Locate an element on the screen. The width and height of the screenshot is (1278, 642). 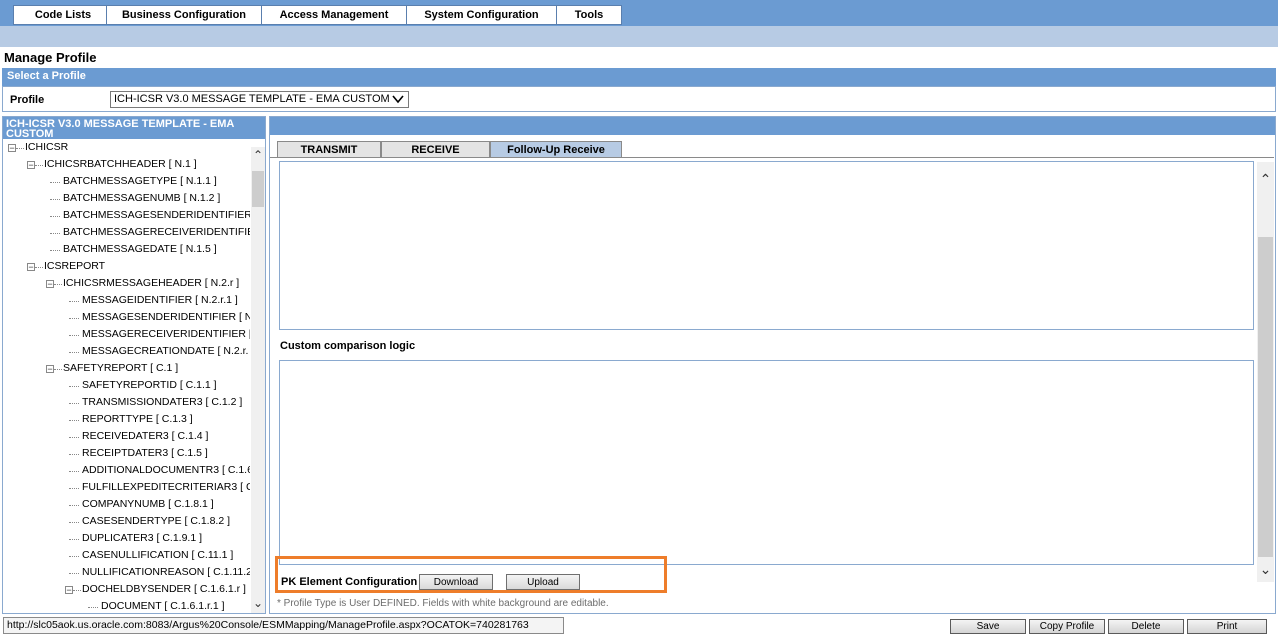
tree-node: BATCHMESSAGESENDERIDENTIFIER is located at coordinates (156, 215).